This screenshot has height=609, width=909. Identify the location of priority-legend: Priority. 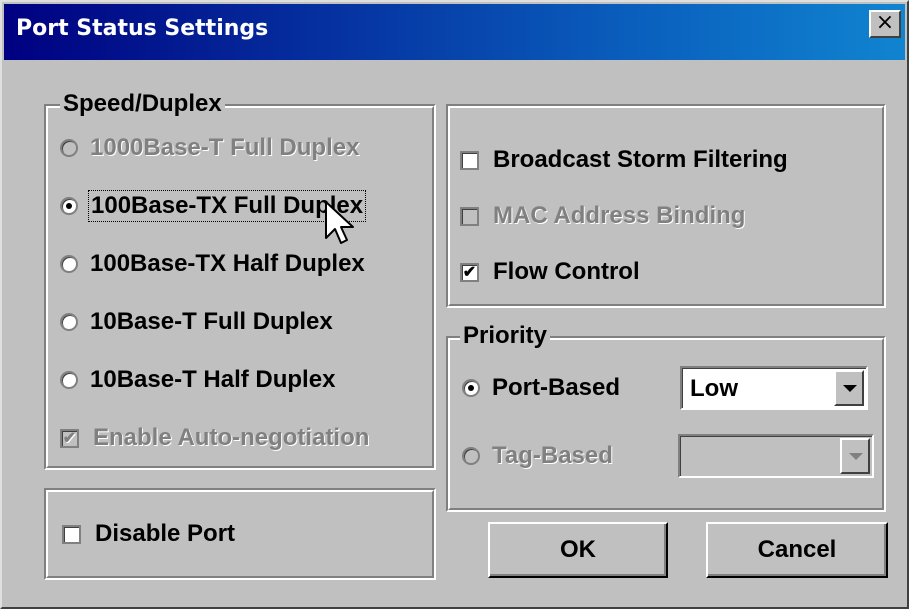
(505, 336).